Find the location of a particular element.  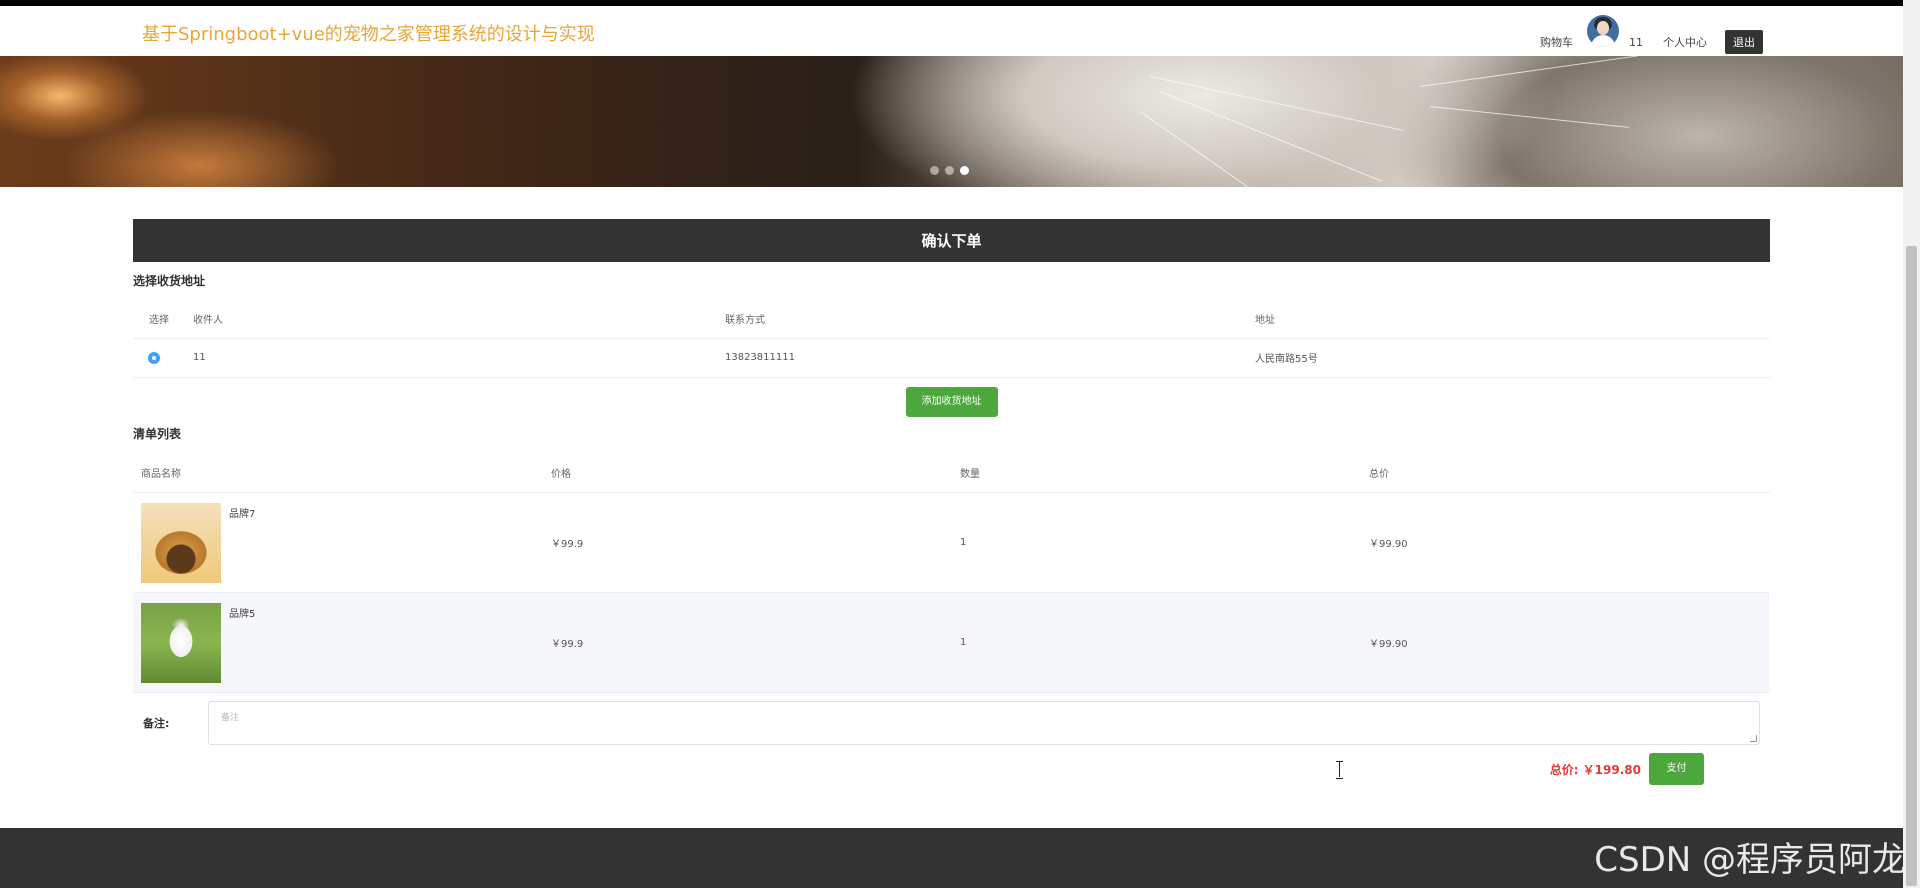

item-row: 品牌5 ￥99.9 1 ￥99.90 is located at coordinates (951, 642).